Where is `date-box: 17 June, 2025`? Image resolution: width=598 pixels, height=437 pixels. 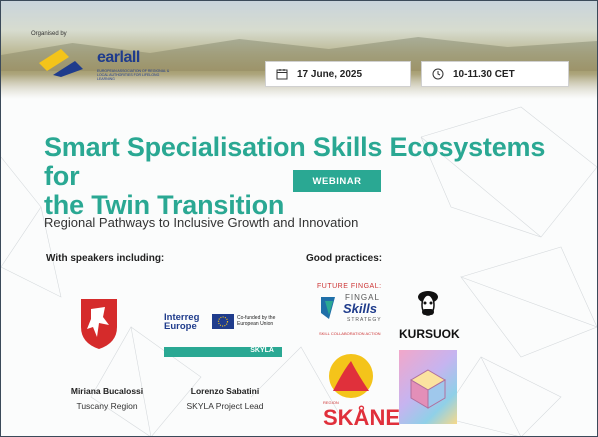 date-box: 17 June, 2025 is located at coordinates (338, 74).